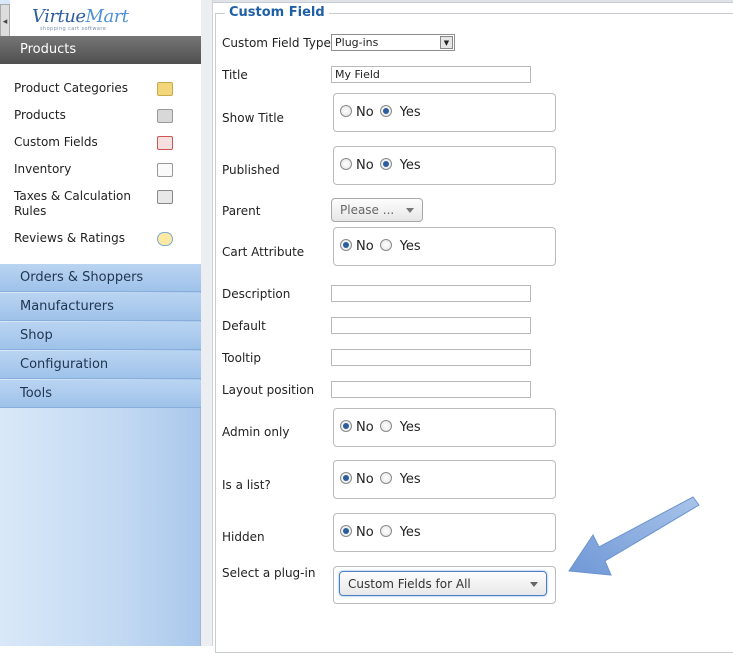 The width and height of the screenshot is (733, 653). I want to click on nav-orders-shoppers: Orders & Shoppers, so click(100, 278).